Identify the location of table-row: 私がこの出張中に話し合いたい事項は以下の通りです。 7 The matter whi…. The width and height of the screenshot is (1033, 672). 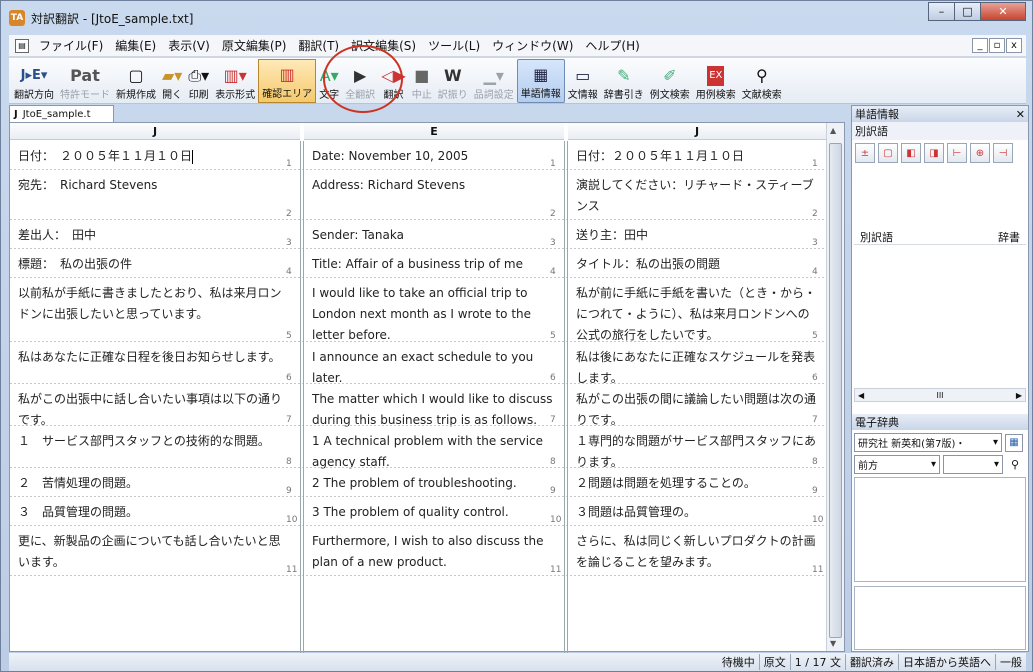
(418, 405).